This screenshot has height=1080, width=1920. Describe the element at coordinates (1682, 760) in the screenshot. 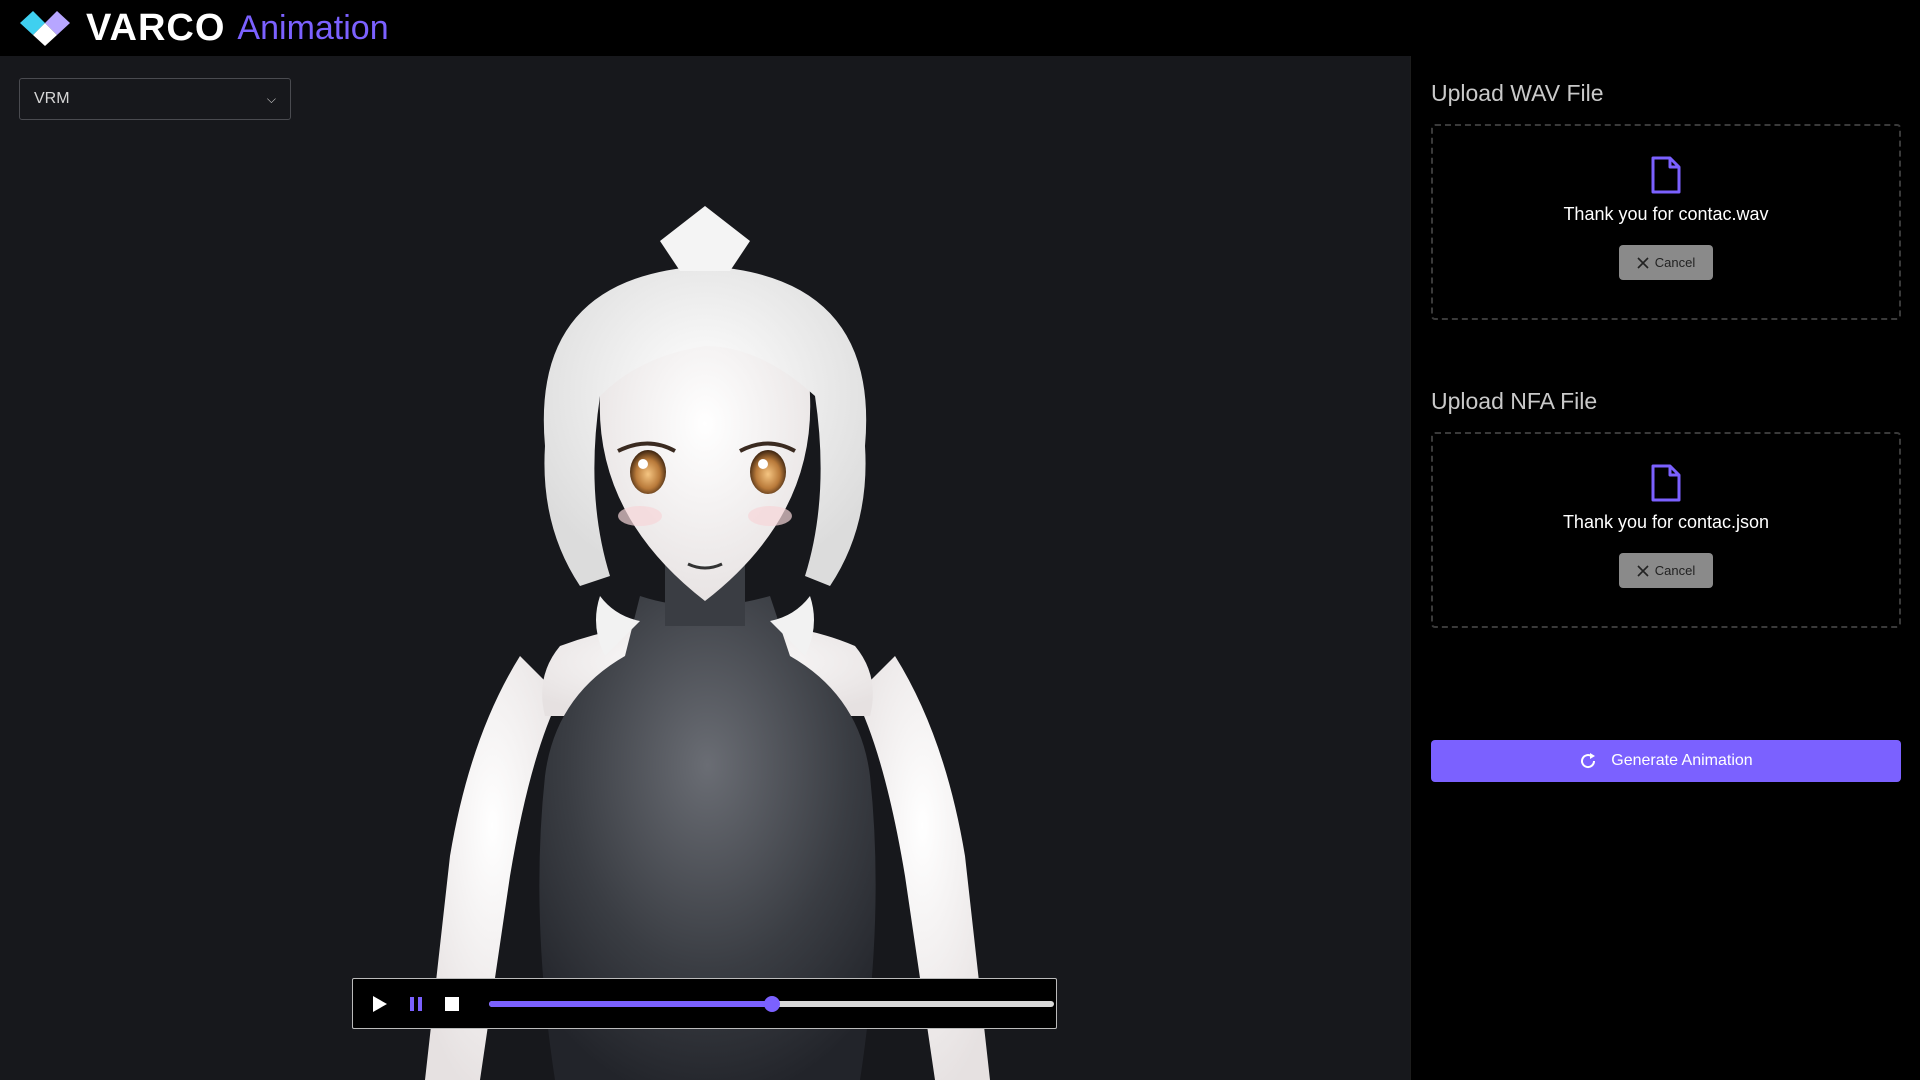

I see `generate-animation-label: Generate Animation` at that location.